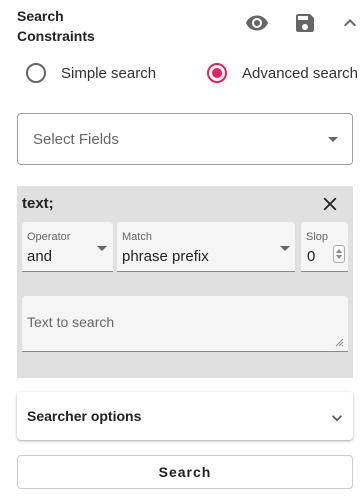  Describe the element at coordinates (76, 139) in the screenshot. I see `select-fields-placeholder: Select Fields` at that location.